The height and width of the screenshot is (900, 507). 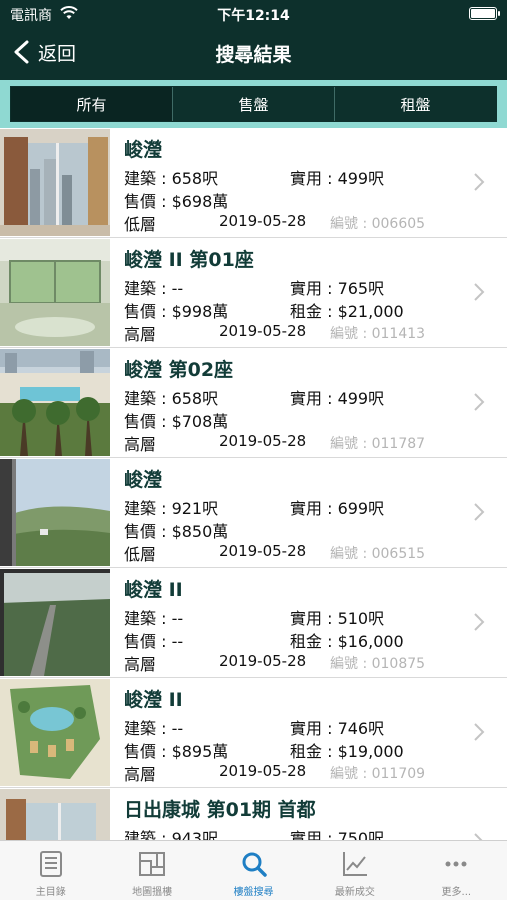 What do you see at coordinates (337, 508) in the screenshot?
I see `saleable-area: 實用 : 699呎` at bounding box center [337, 508].